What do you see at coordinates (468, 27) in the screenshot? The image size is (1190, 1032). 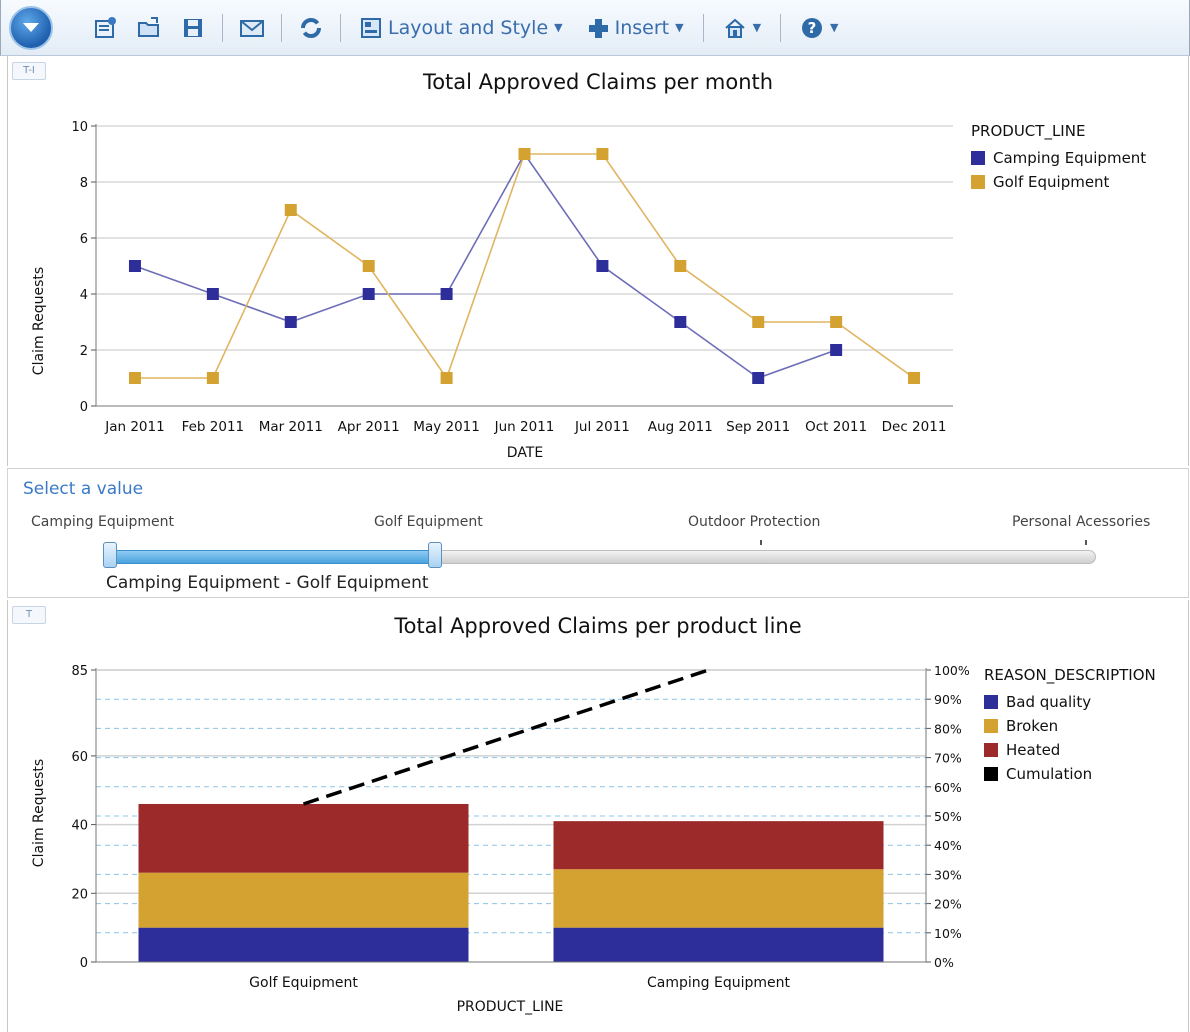 I see `layout-and-style-label: Layout and Style` at bounding box center [468, 27].